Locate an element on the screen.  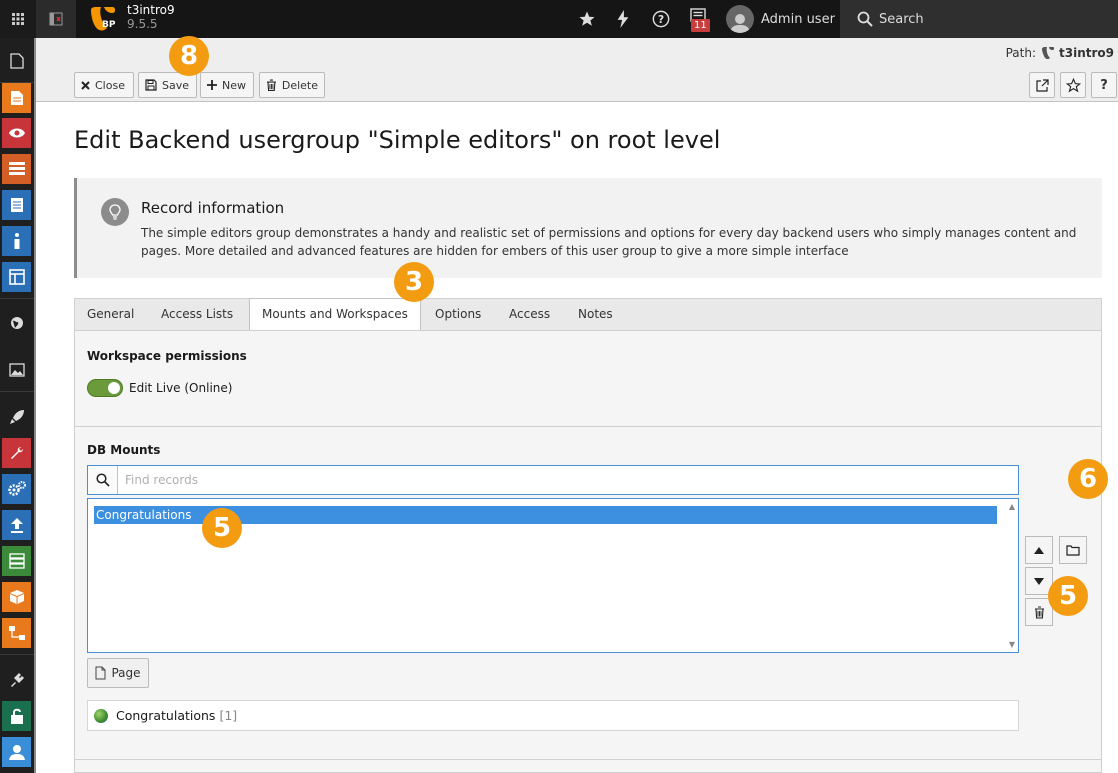
sidebar-item-view is located at coordinates (16, 133).